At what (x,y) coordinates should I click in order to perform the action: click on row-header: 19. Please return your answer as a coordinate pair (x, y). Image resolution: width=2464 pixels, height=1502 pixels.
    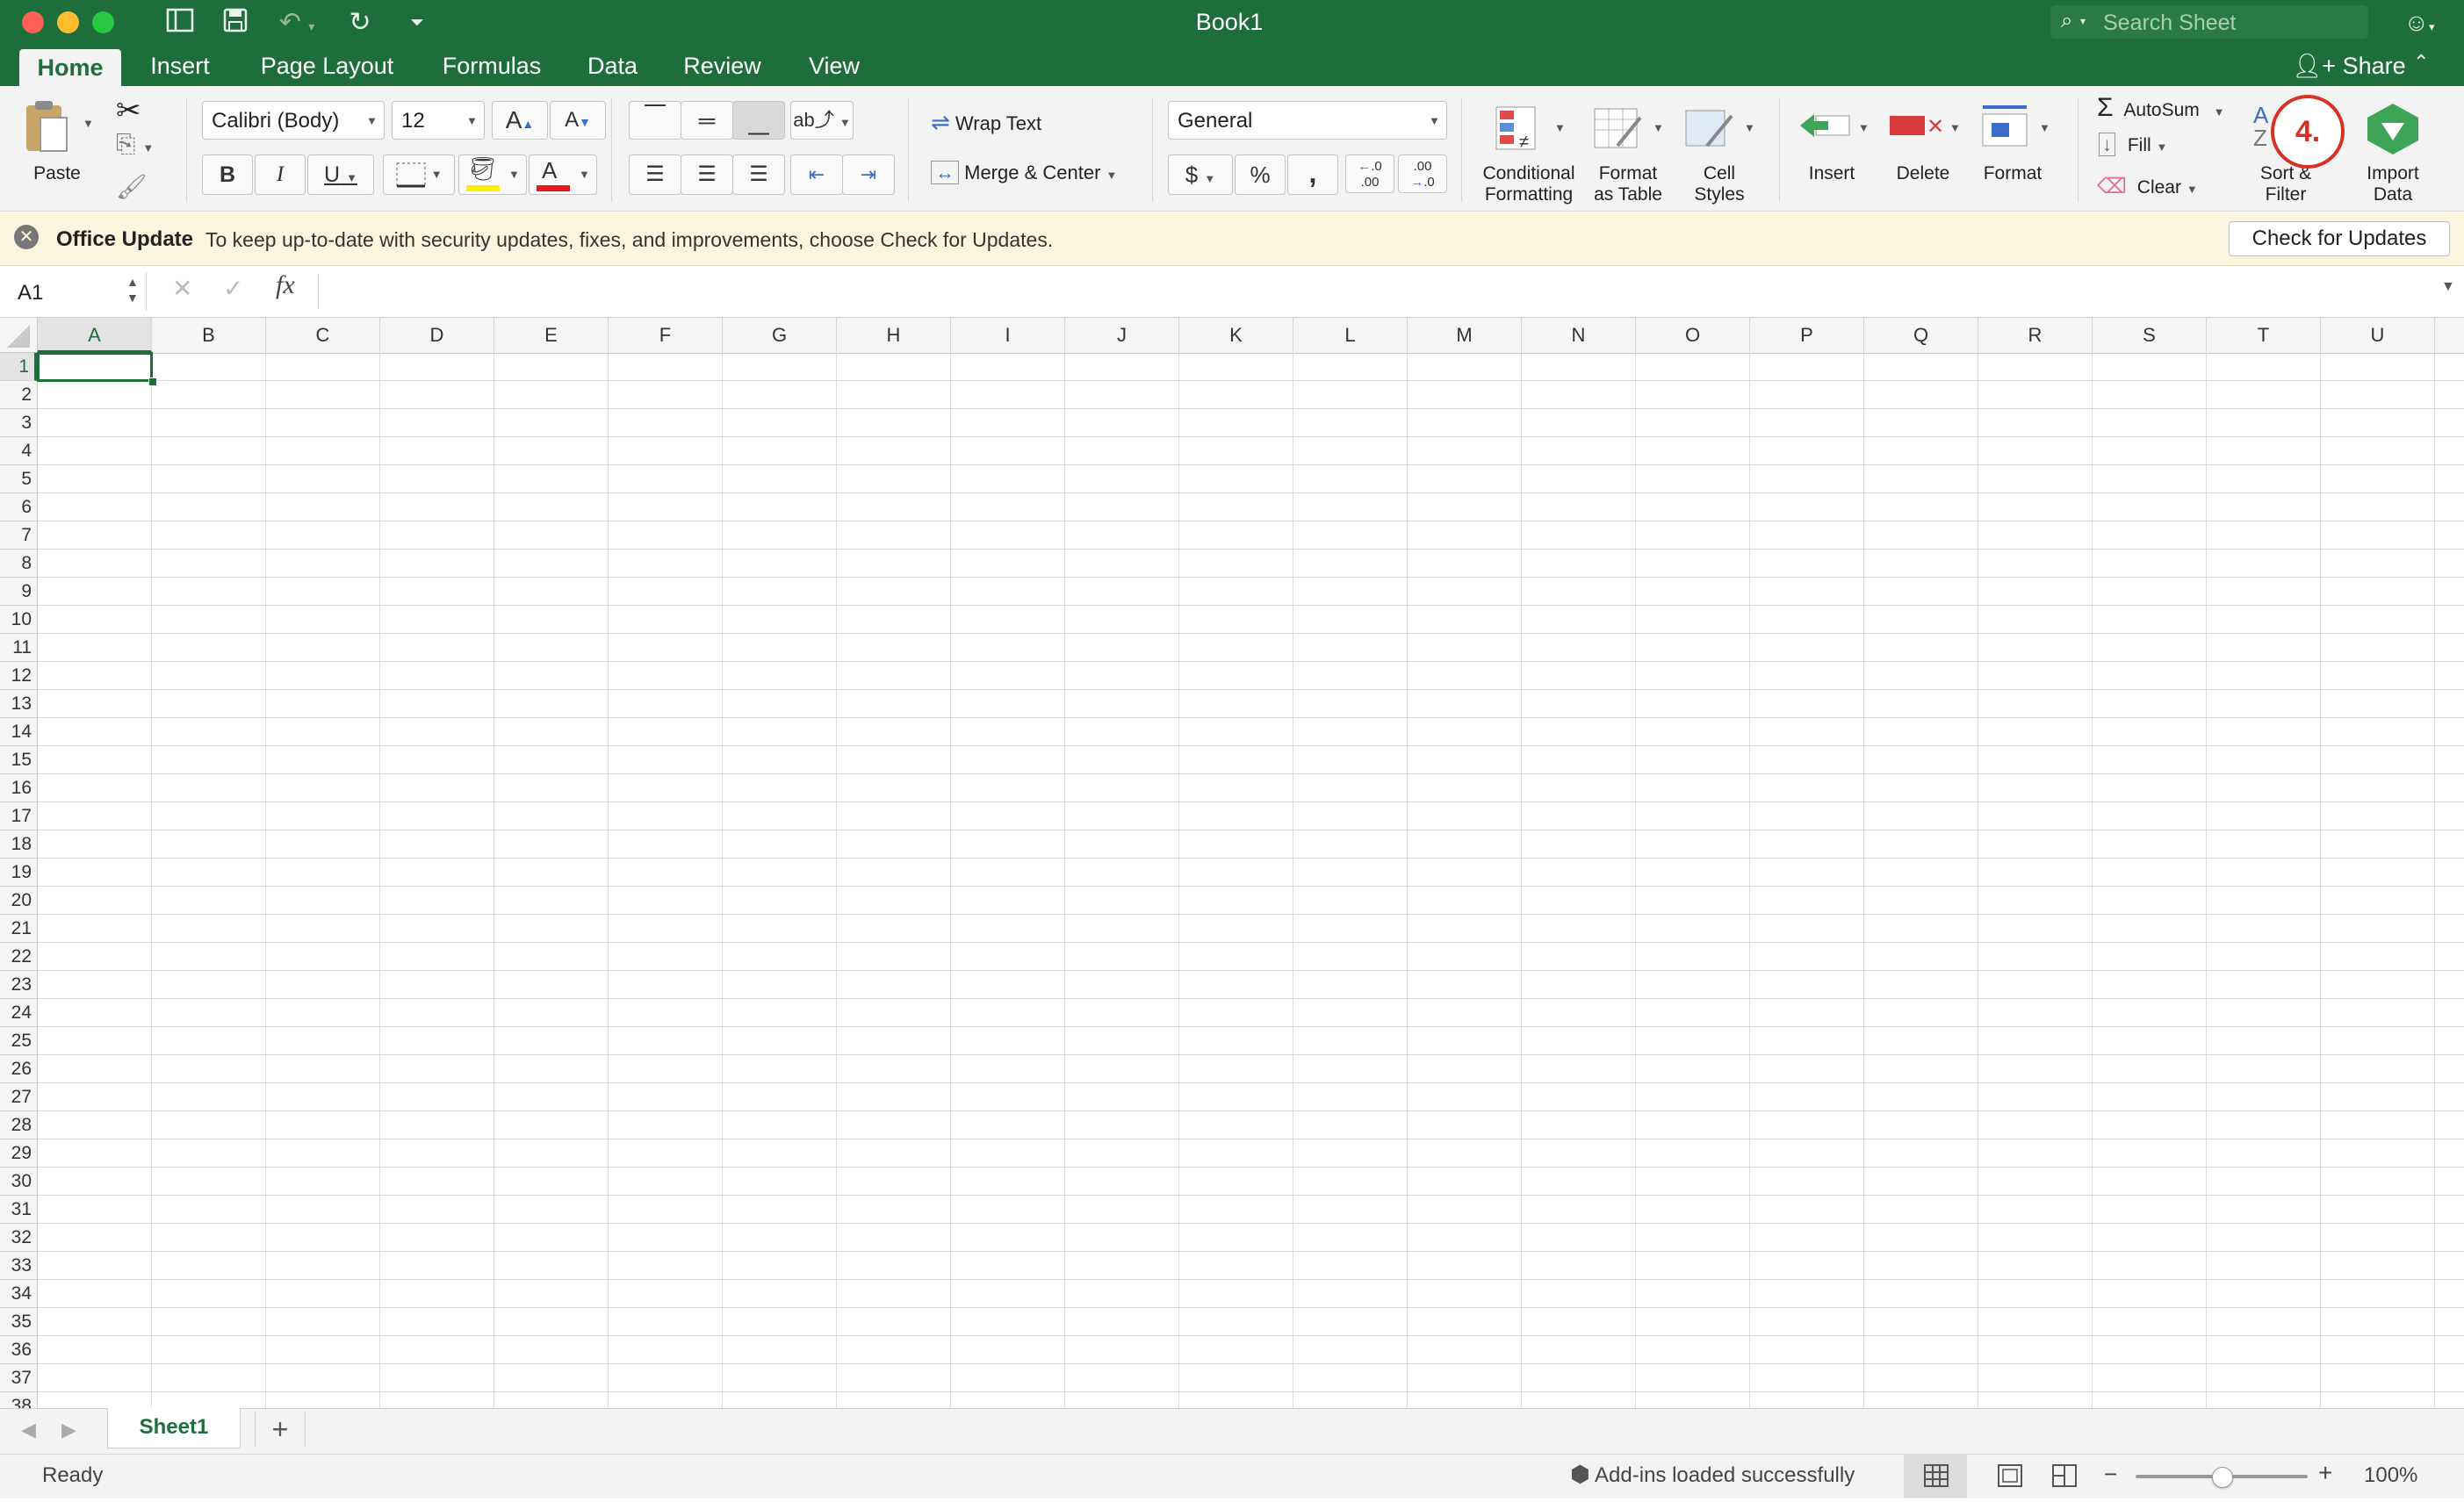
    Looking at the image, I should click on (18, 873).